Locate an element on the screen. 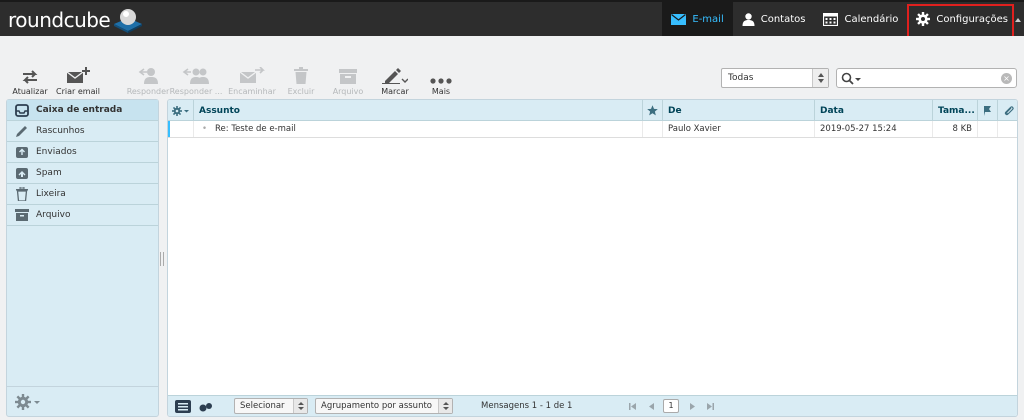  select-menu: Selecionar is located at coordinates (271, 406).